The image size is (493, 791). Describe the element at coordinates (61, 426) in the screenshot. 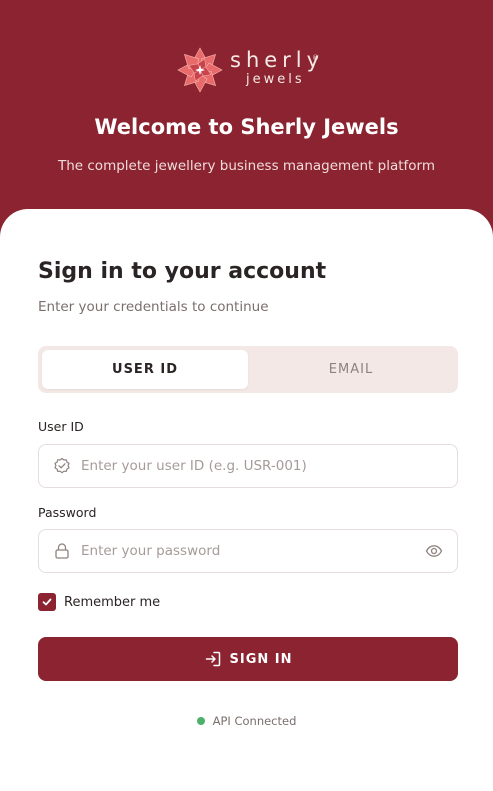

I see `user-id-label: User ID` at that location.